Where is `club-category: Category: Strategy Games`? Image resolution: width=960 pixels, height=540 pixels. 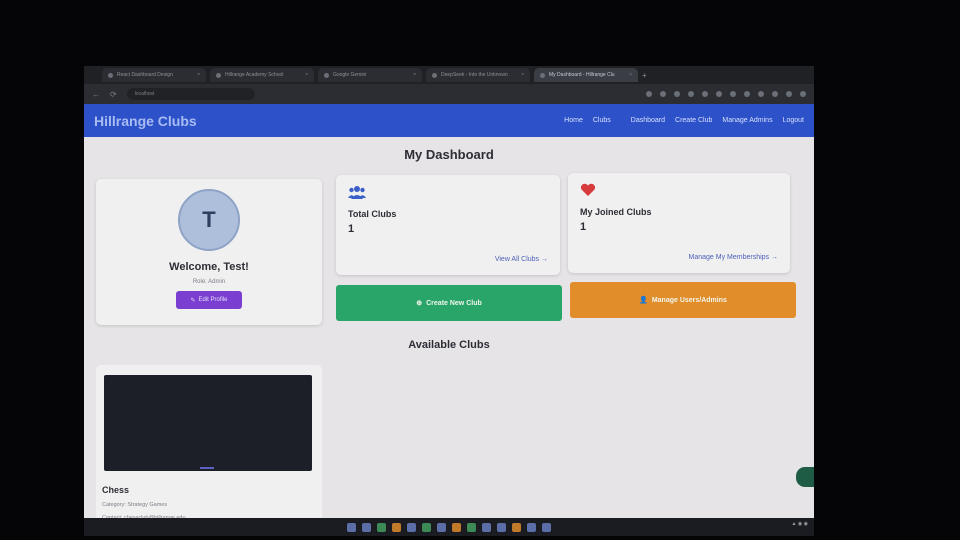 club-category: Category: Strategy Games is located at coordinates (135, 505).